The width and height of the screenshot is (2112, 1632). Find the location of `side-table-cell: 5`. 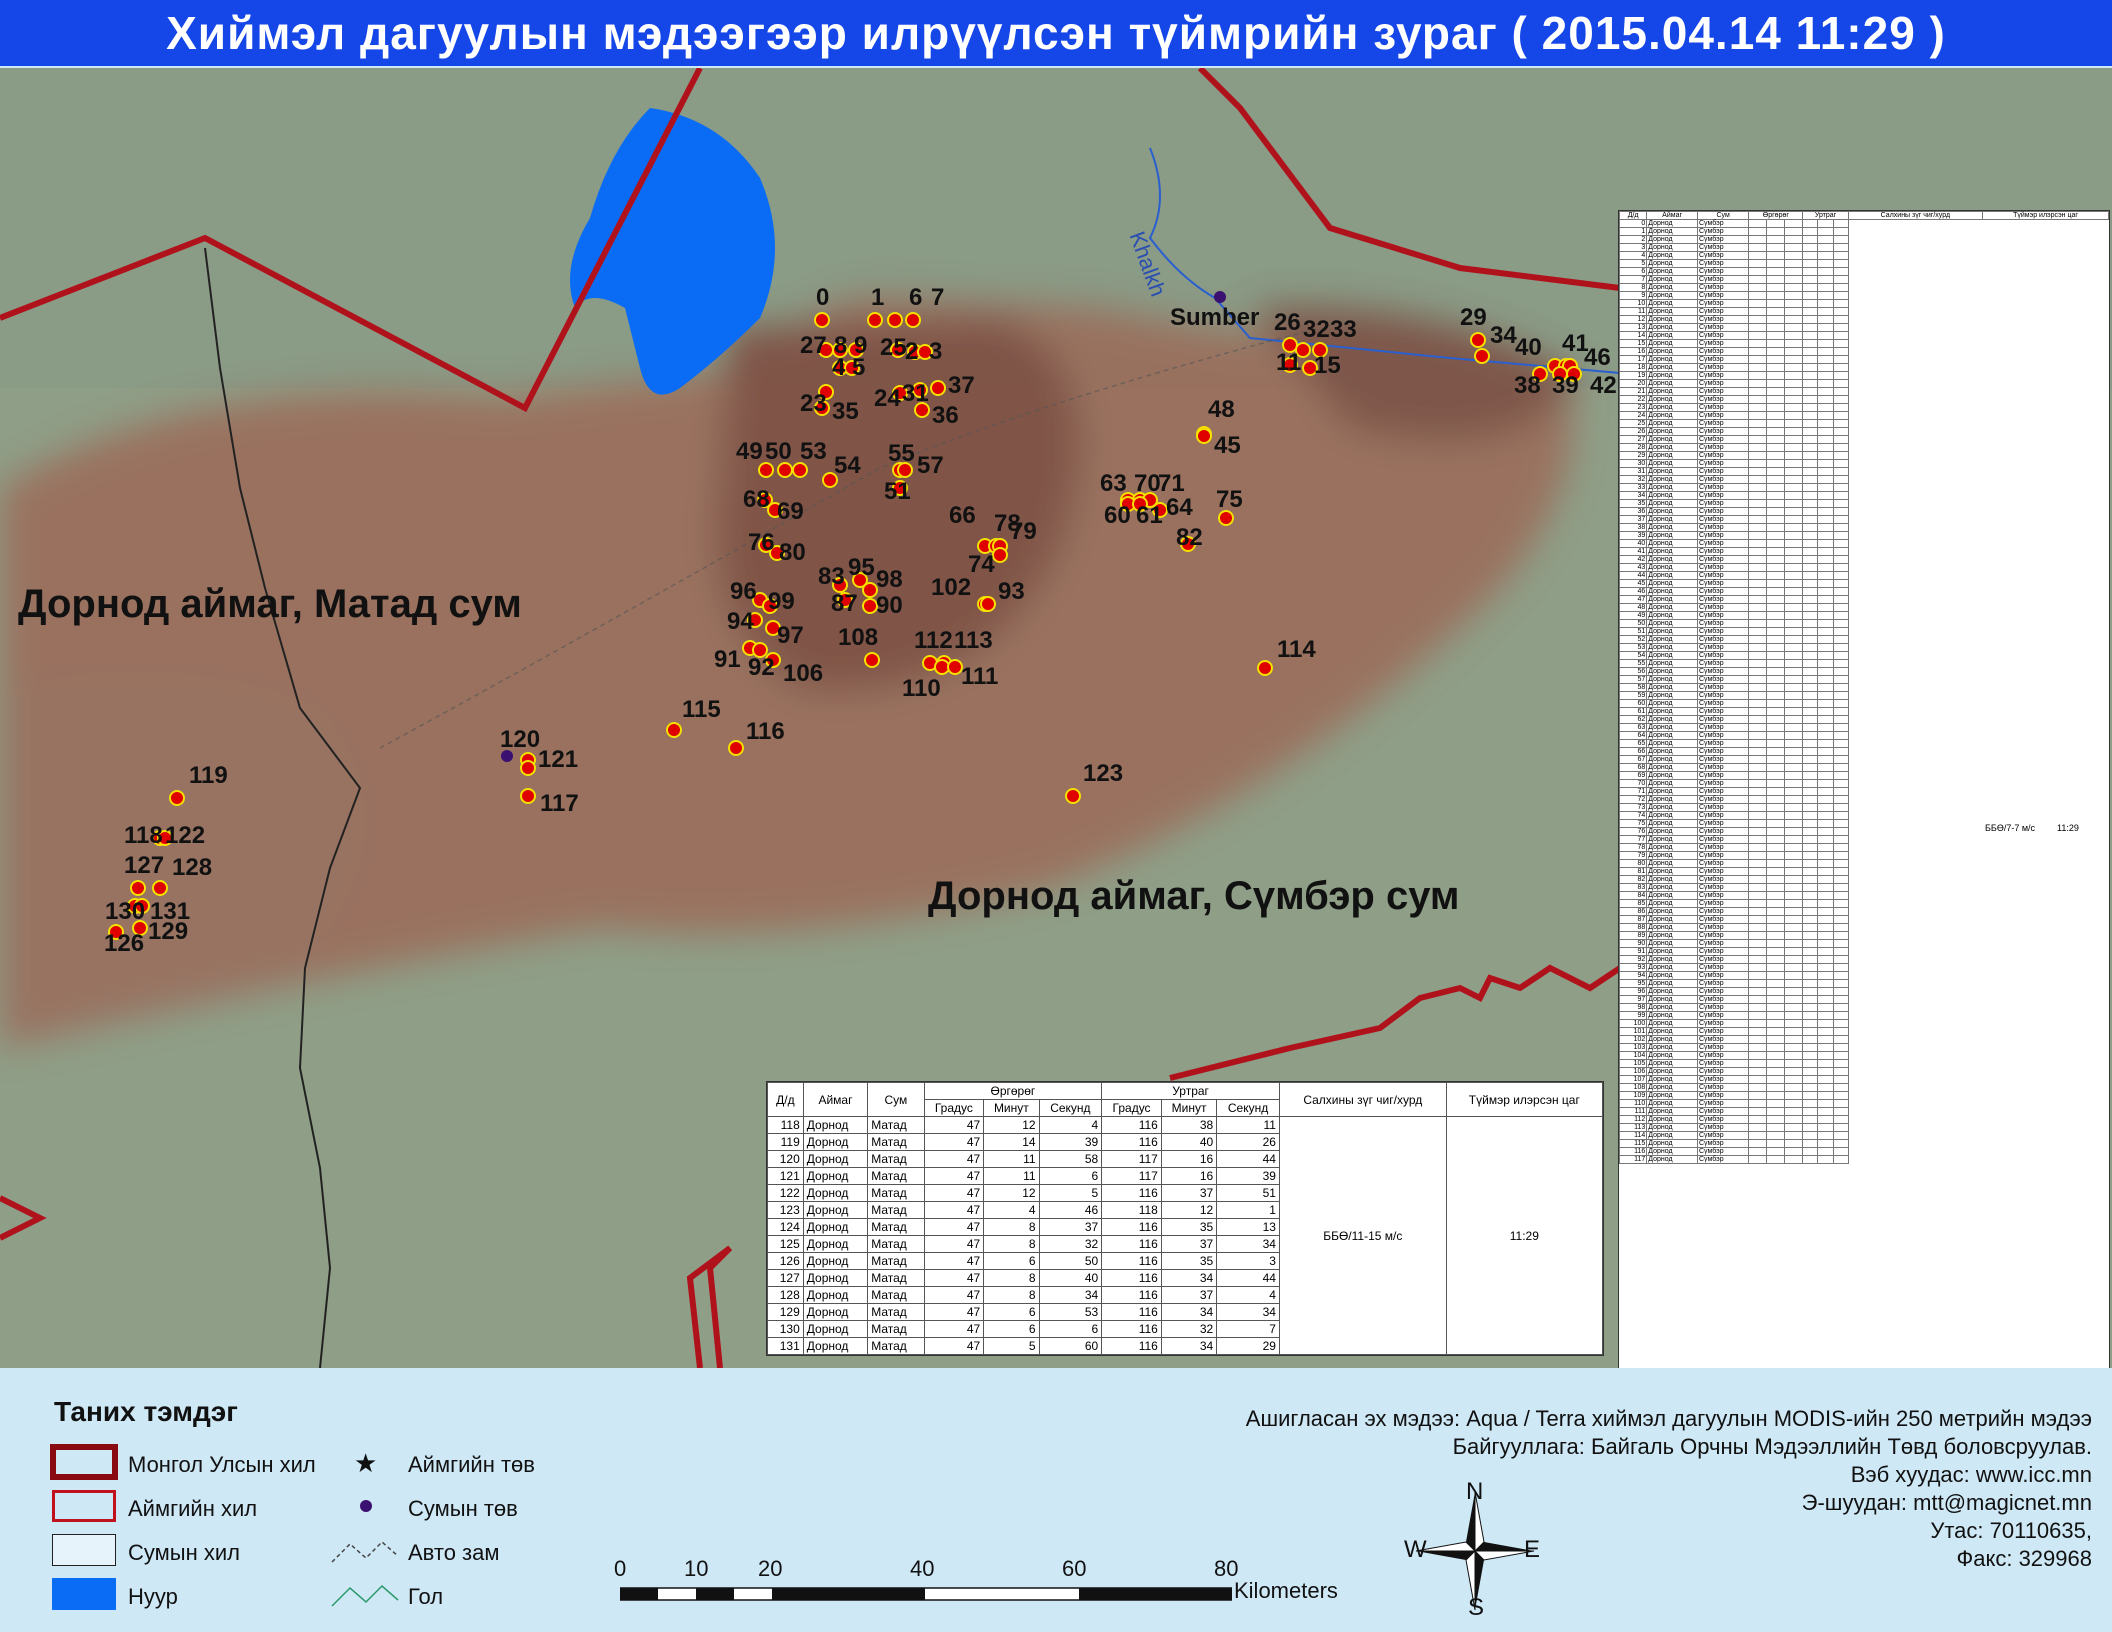

side-table-cell: 5 is located at coordinates (1633, 263).